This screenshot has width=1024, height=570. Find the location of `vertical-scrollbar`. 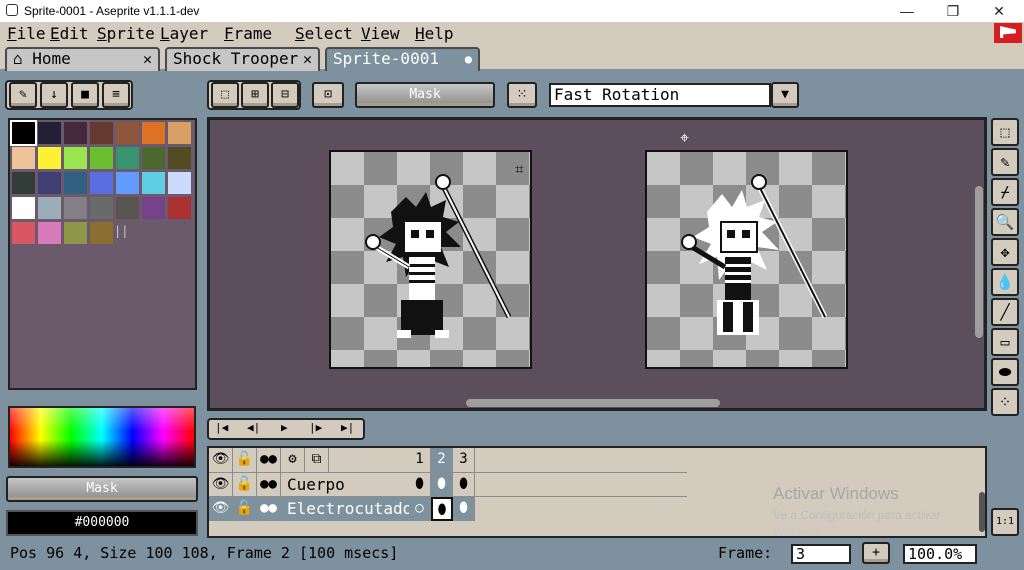

vertical-scrollbar is located at coordinates (979, 262).